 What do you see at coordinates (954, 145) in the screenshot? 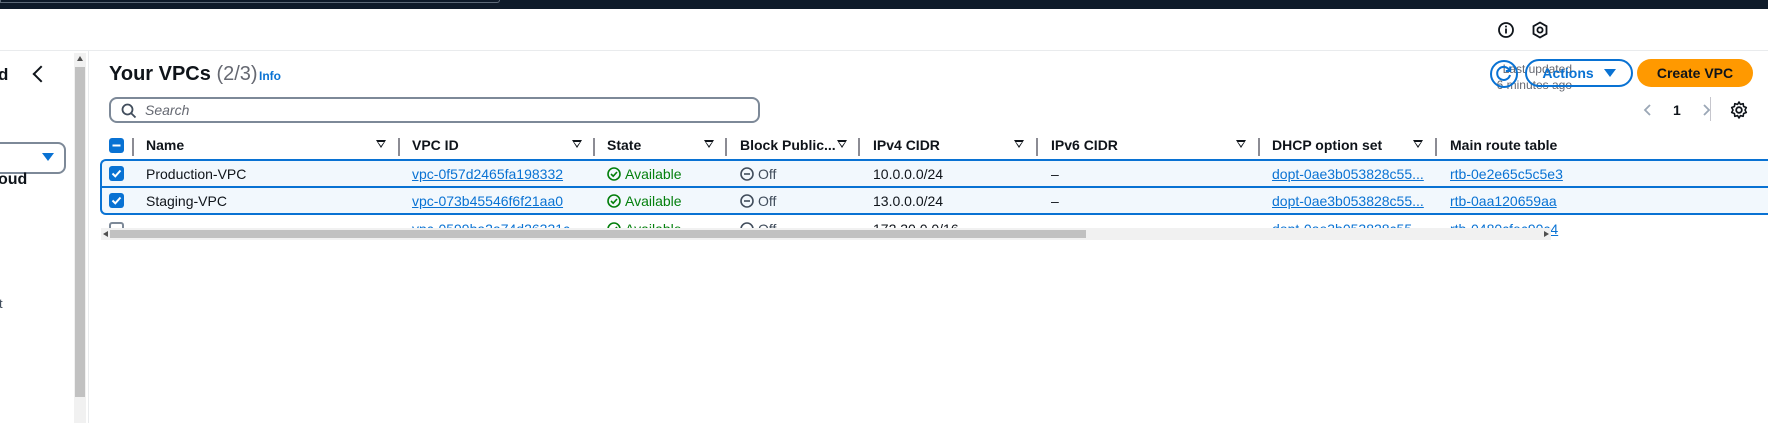
I see `column-header-ipv4-cidr: IPv4 CIDR` at bounding box center [954, 145].